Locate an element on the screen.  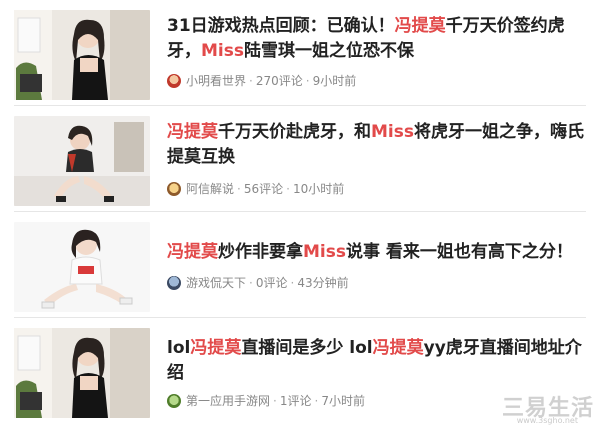
title-text: 陆雪琪一姐之位恐不保 is located at coordinates (328, 51).